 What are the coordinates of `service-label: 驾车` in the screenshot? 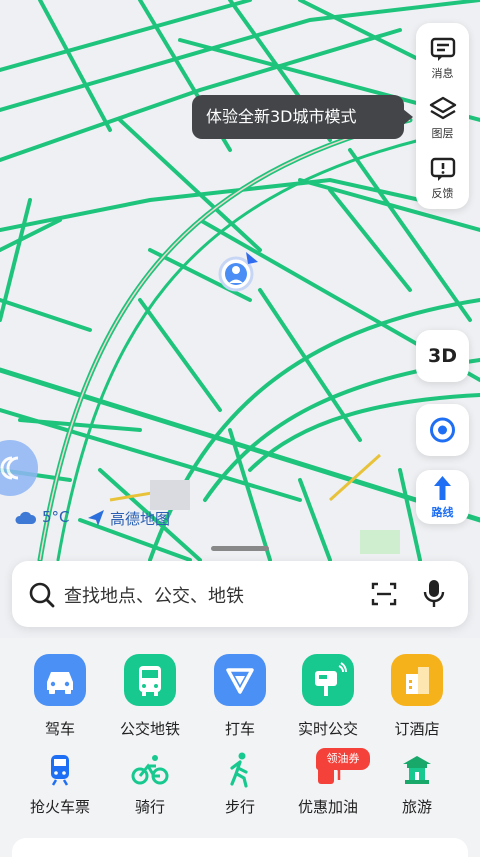 It's located at (59, 729).